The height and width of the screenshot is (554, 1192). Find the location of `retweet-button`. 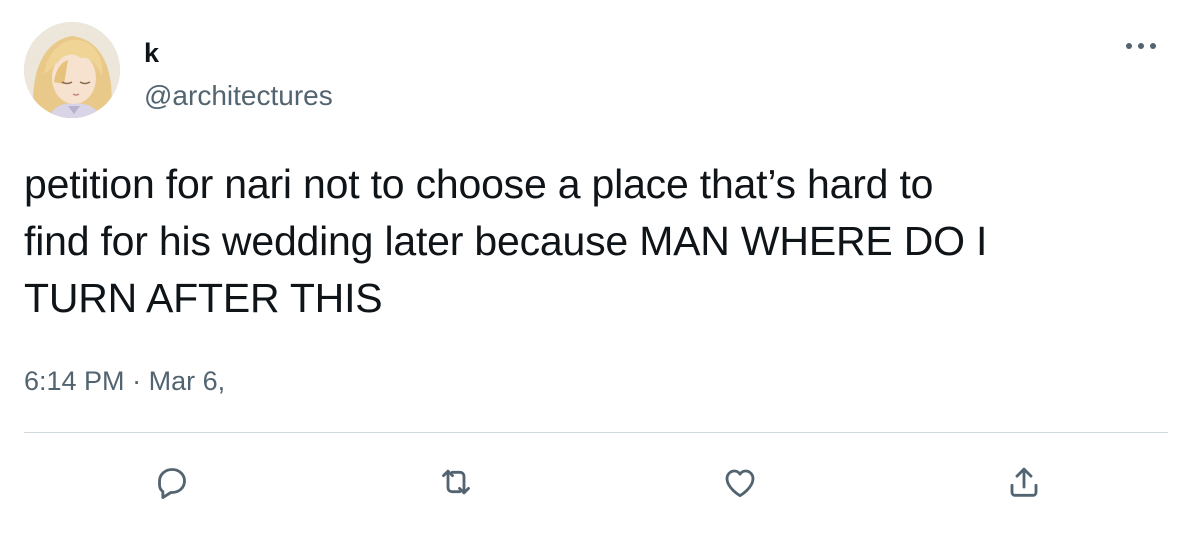

retweet-button is located at coordinates (456, 482).